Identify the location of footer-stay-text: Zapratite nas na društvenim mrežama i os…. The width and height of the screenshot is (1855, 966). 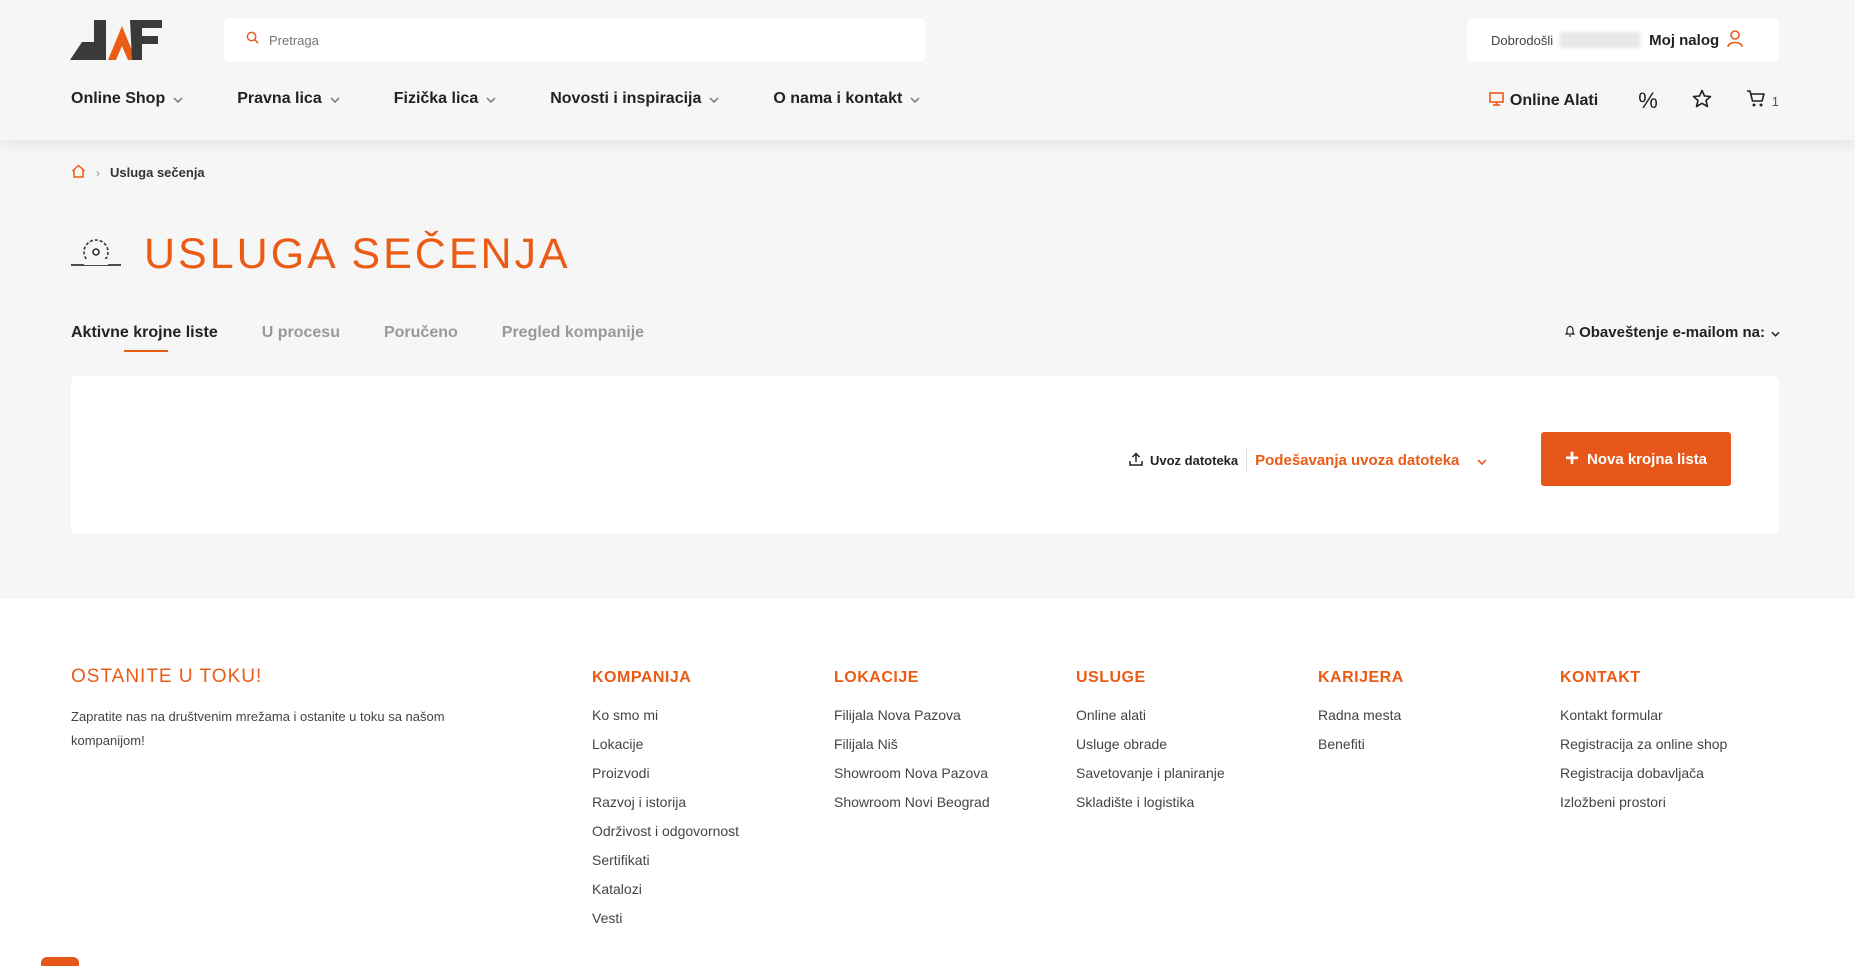
(258, 728).